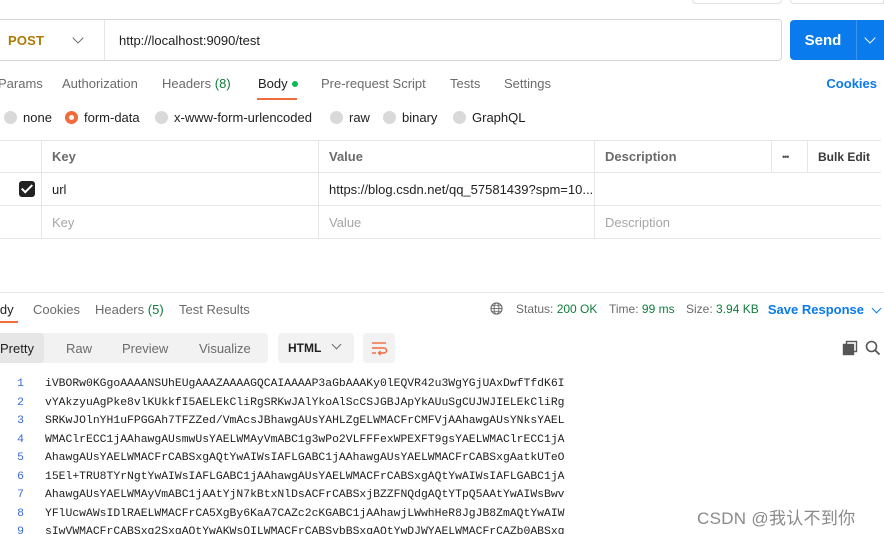  What do you see at coordinates (776, 518) in the screenshot?
I see `watermark: CSDN @我认不到你` at bounding box center [776, 518].